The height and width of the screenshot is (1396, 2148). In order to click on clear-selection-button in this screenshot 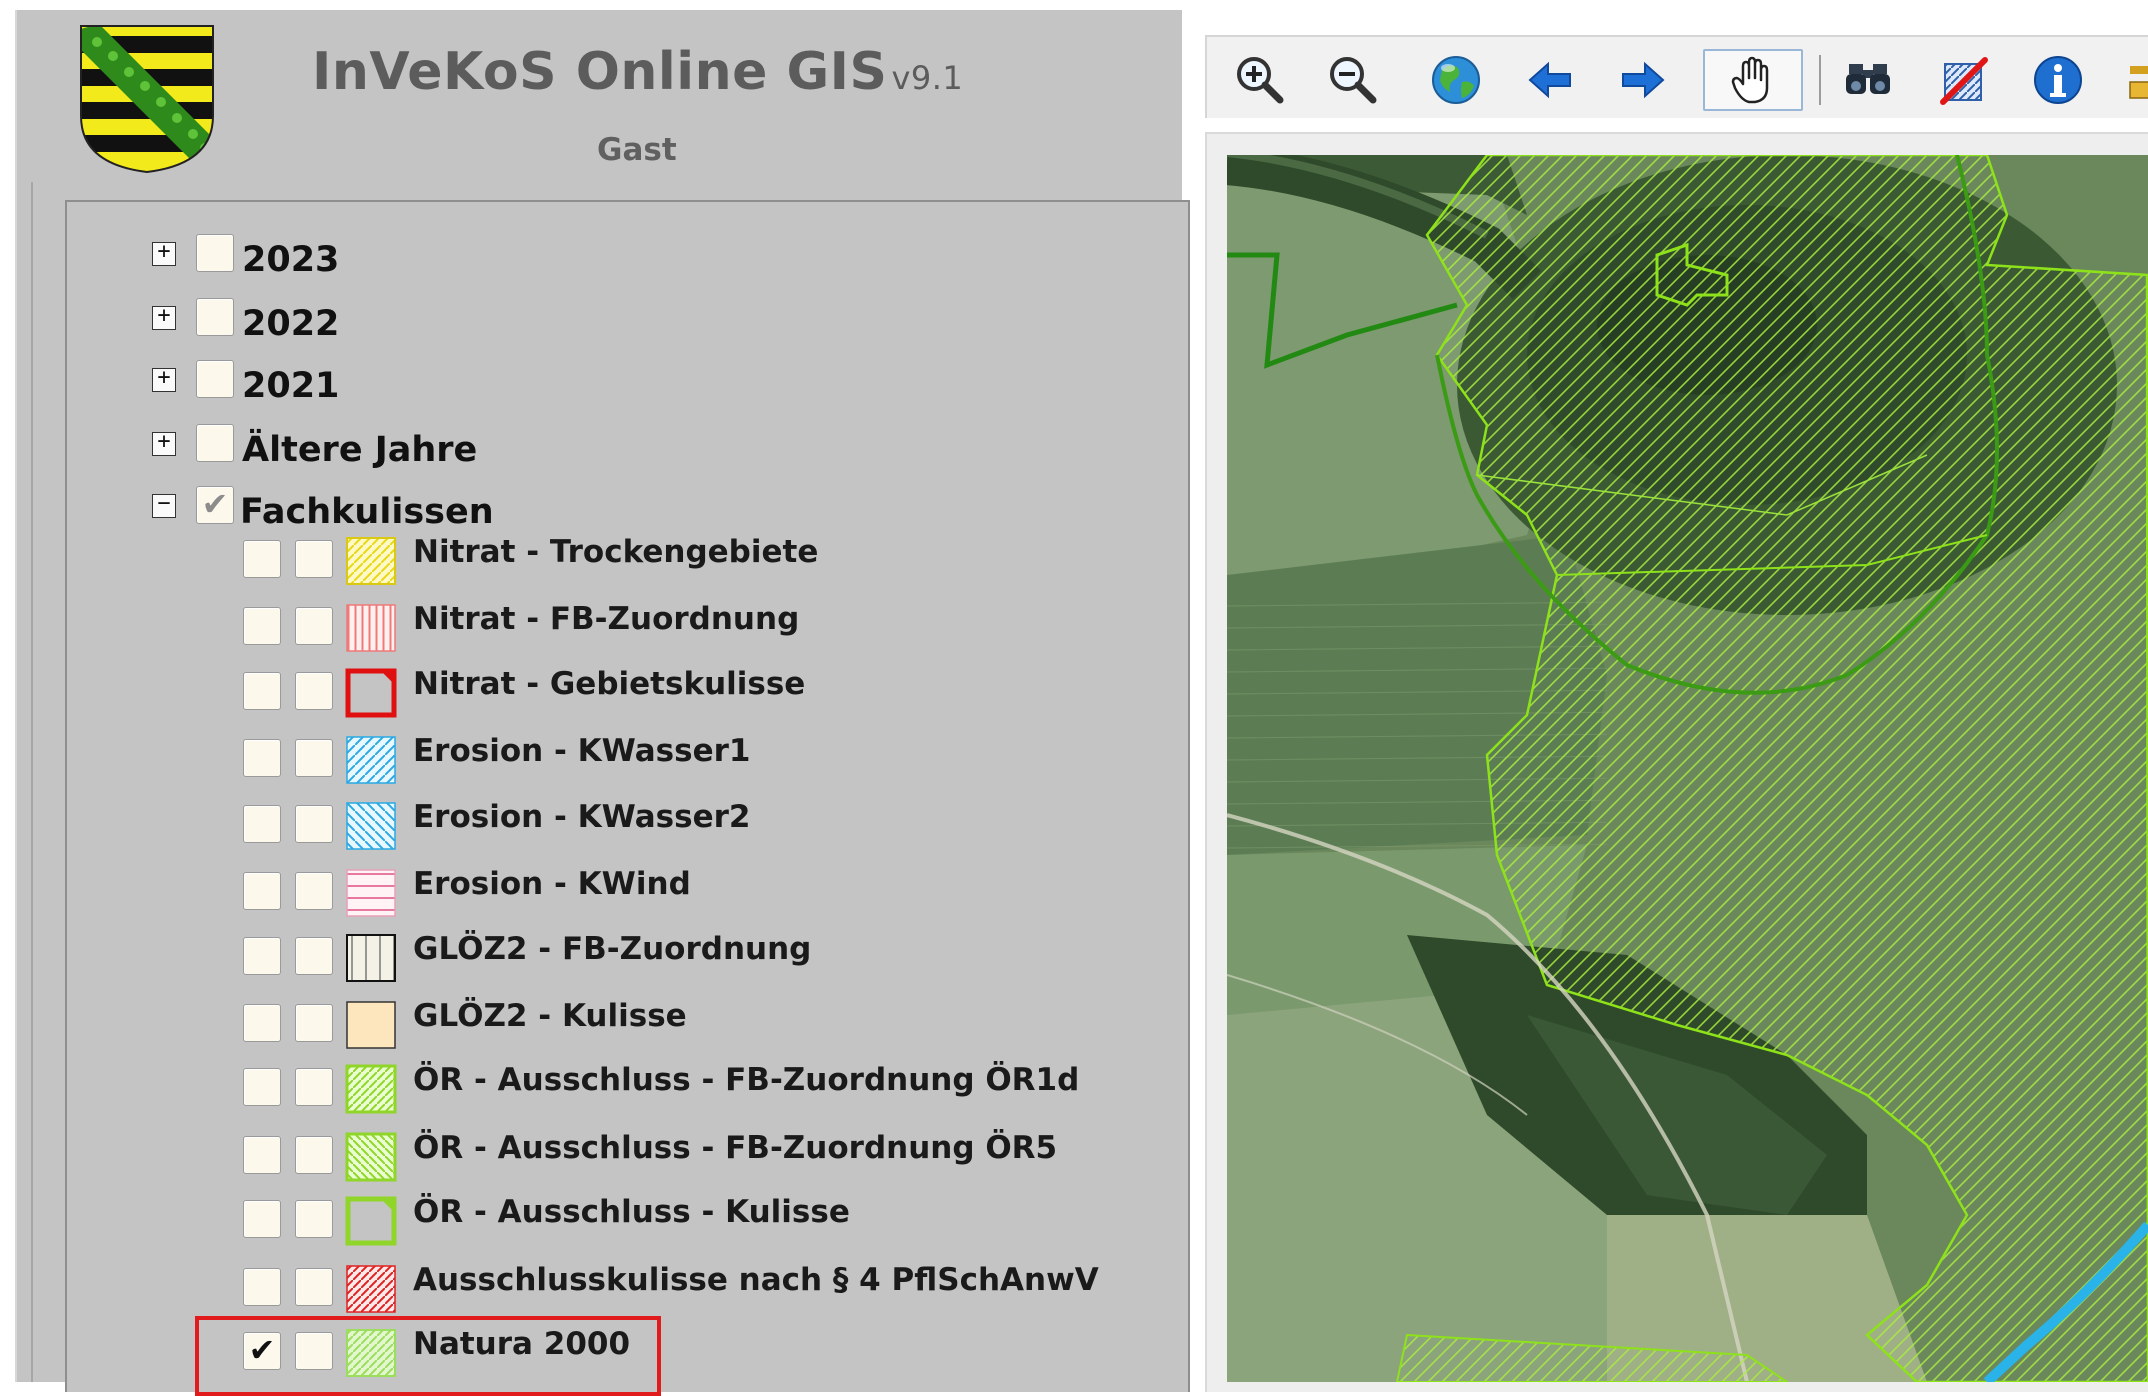, I will do `click(1963, 80)`.